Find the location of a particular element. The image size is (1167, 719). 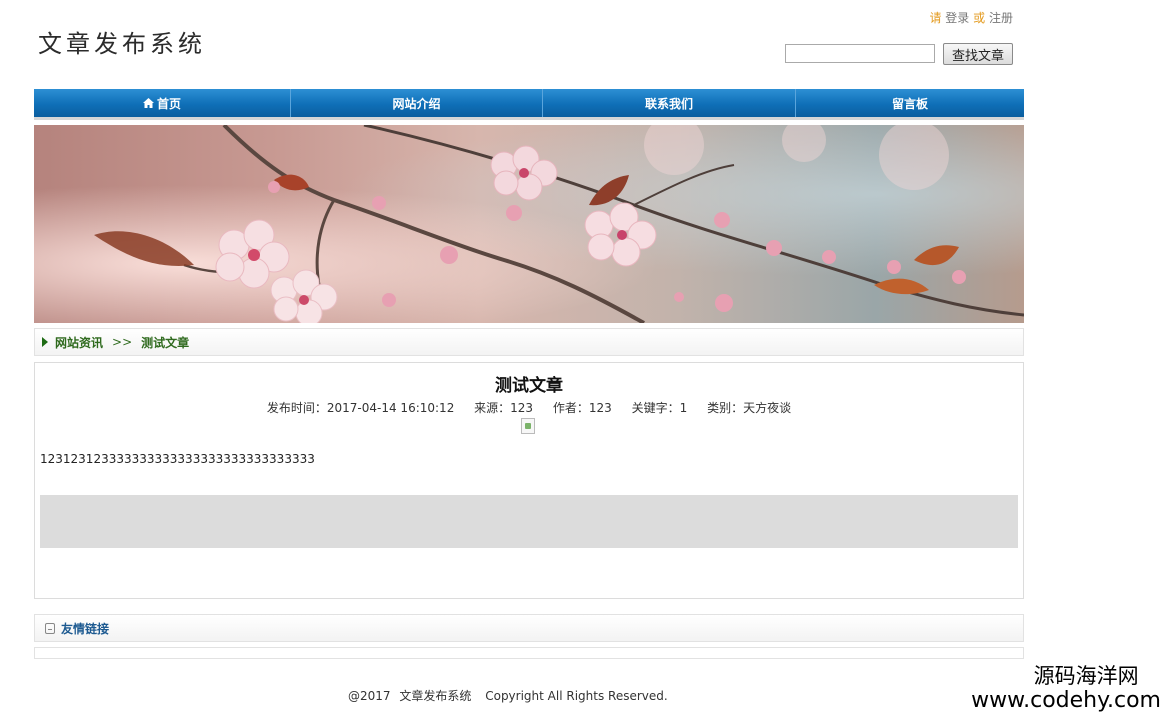

nav-item-home: 首页 is located at coordinates (162, 103).